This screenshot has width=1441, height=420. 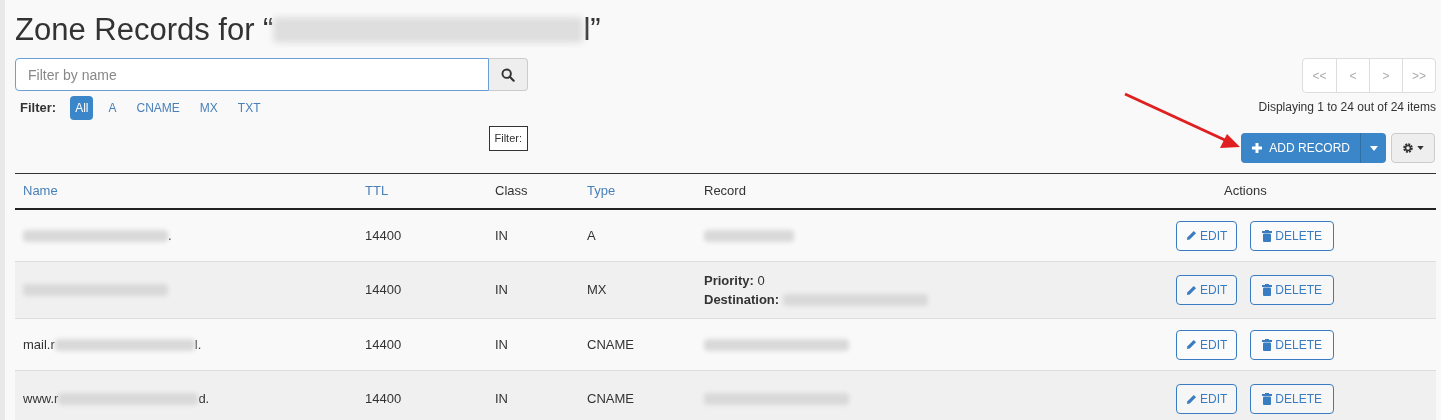 I want to click on table-cell-text: MX, so click(x=597, y=290).